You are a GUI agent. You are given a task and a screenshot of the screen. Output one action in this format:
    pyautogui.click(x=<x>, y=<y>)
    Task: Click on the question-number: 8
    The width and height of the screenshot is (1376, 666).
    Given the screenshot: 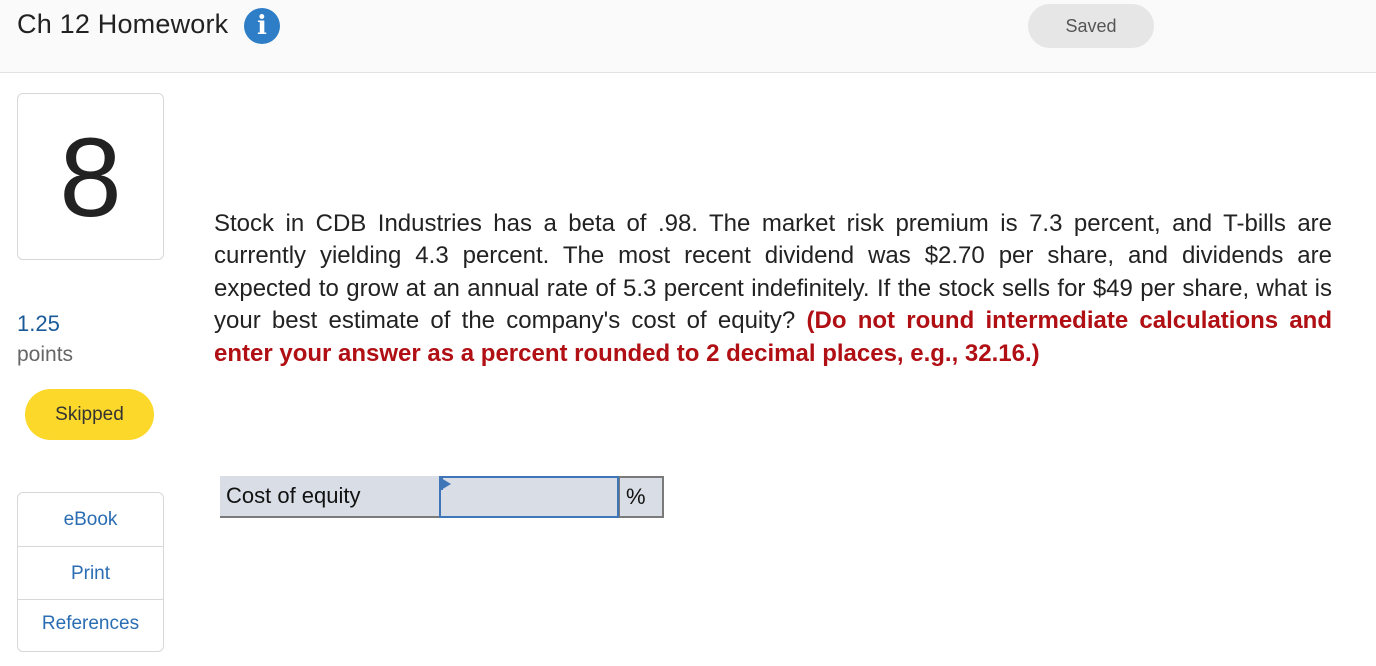 What is the action you would take?
    pyautogui.click(x=90, y=177)
    